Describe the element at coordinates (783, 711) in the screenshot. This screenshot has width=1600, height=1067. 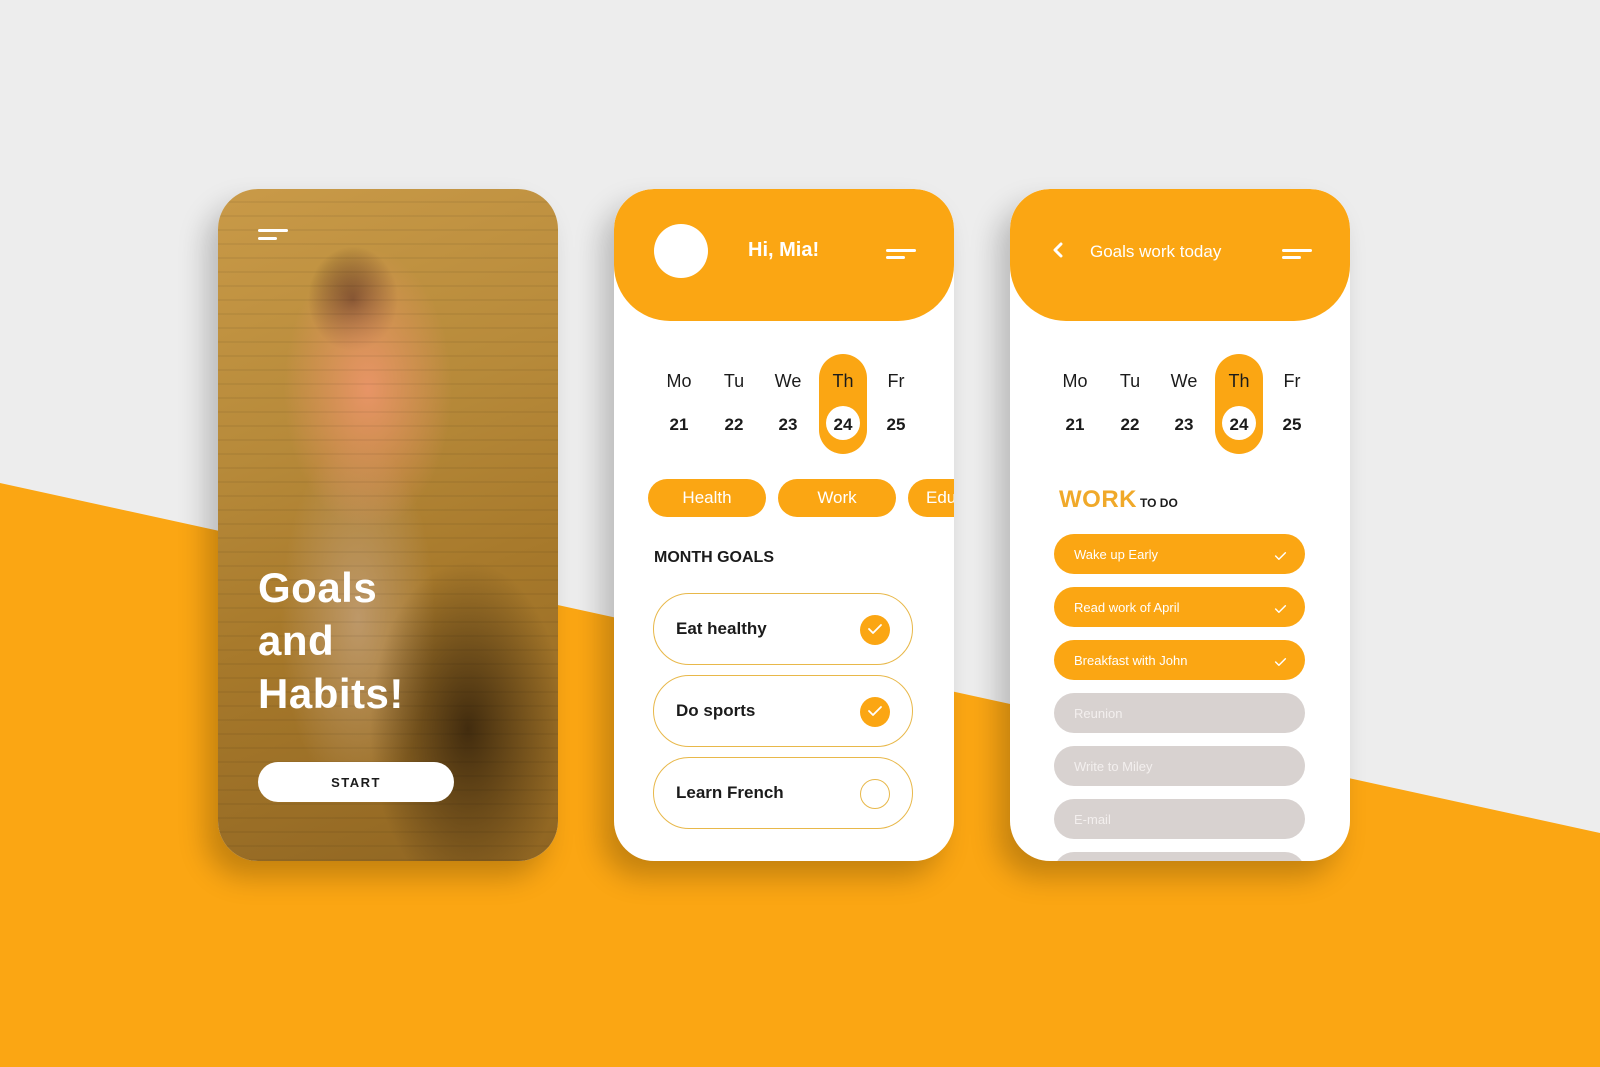
I see `goal-item: Do sports` at that location.